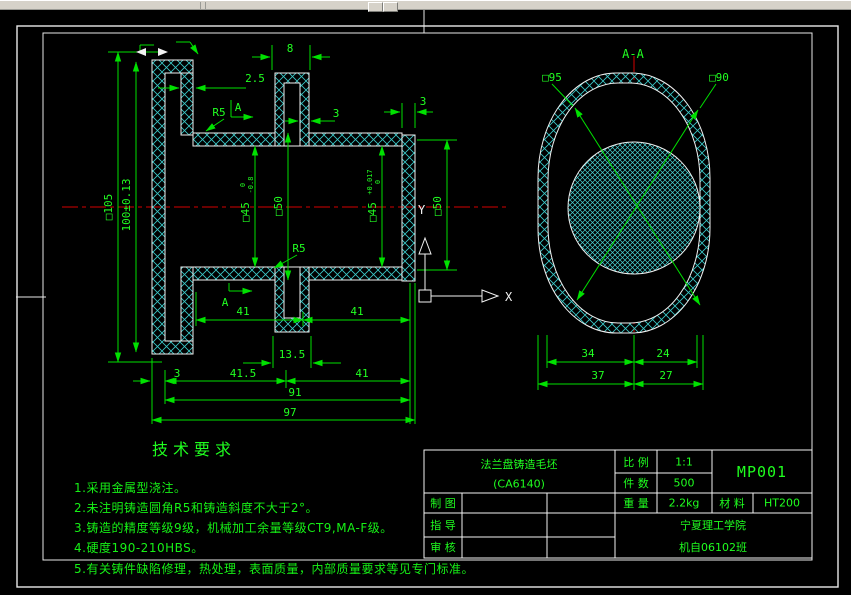  I want to click on tech-requirement-item: 3.铸造的精度等级9级，机械加工余量等级CT9,MA-F级。, so click(233, 528).